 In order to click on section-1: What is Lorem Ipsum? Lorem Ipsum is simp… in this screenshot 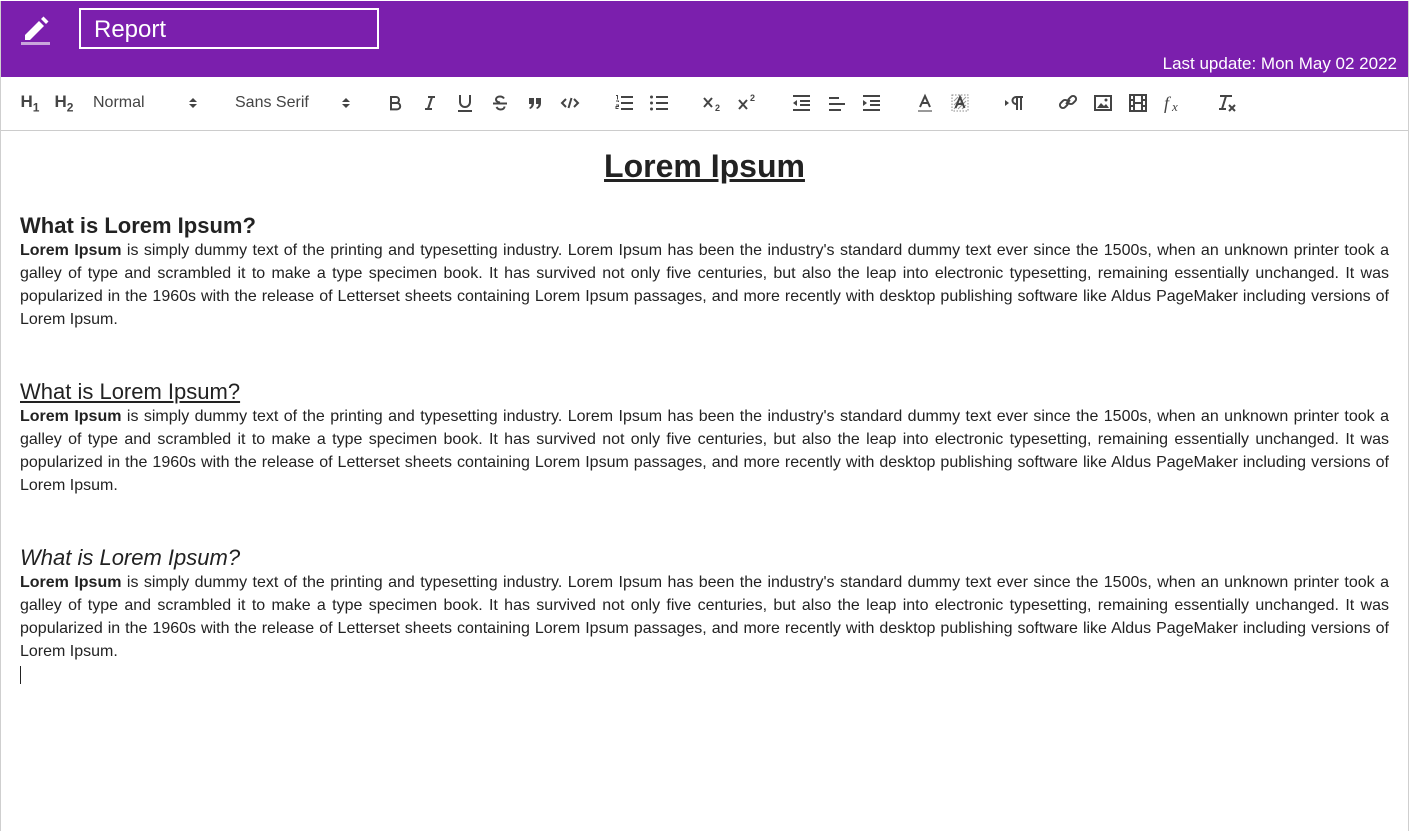, I will do `click(704, 271)`.